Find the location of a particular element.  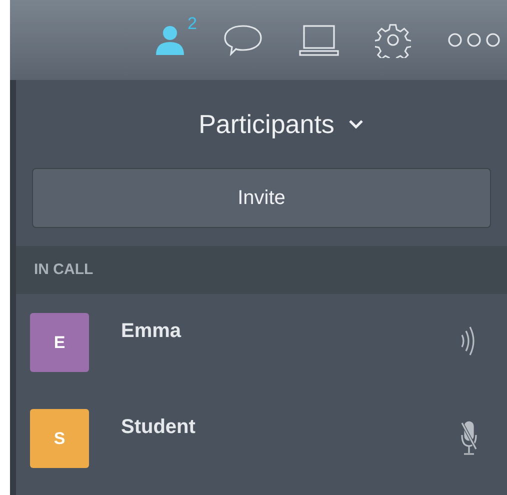

avatar: E is located at coordinates (59, 342).